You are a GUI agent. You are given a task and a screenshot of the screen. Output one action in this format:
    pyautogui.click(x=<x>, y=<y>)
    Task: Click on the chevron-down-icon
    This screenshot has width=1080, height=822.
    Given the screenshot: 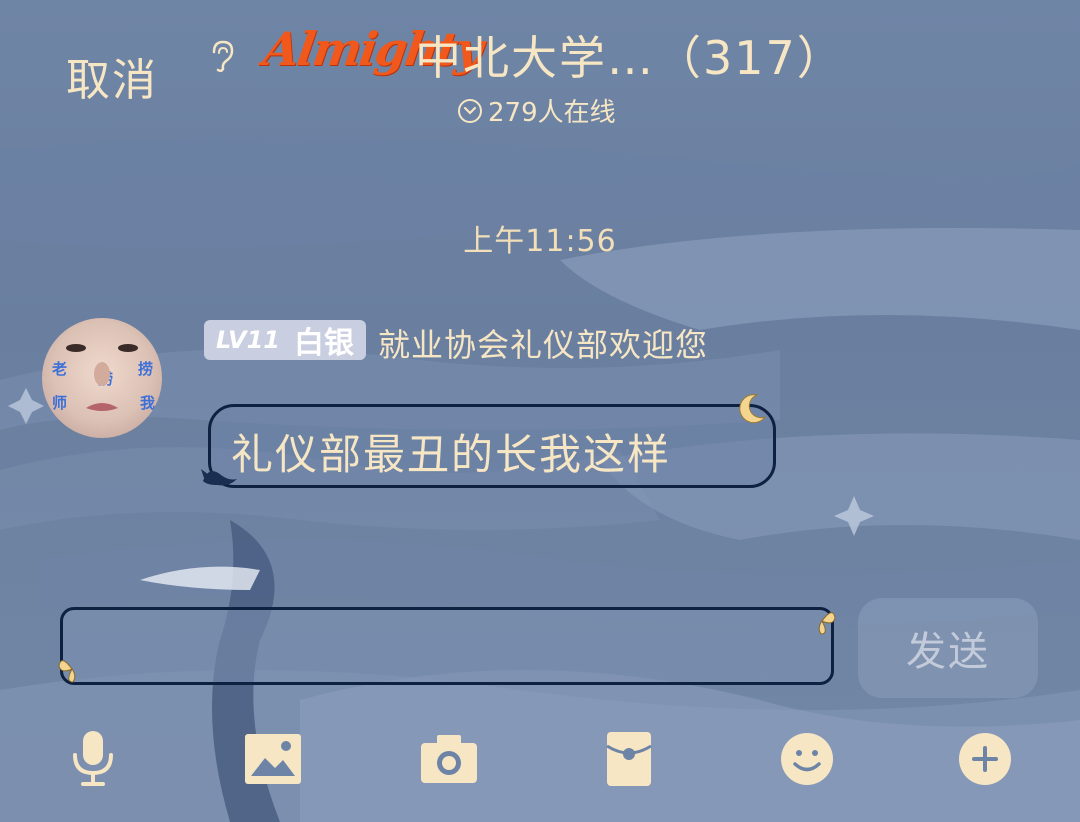 What is the action you would take?
    pyautogui.click(x=470, y=110)
    